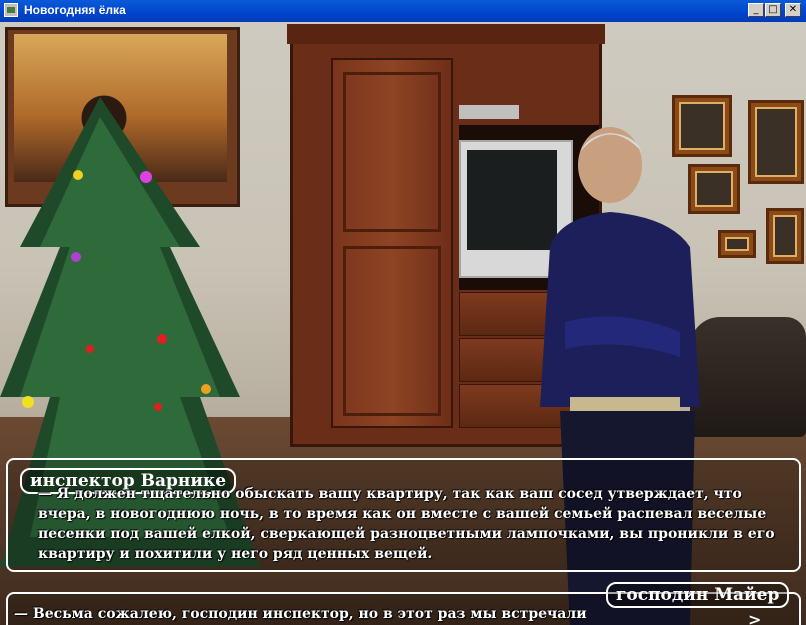 This screenshot has height=625, width=806. What do you see at coordinates (75, 10) in the screenshot?
I see `window-title: Новогодняя ёлка` at bounding box center [75, 10].